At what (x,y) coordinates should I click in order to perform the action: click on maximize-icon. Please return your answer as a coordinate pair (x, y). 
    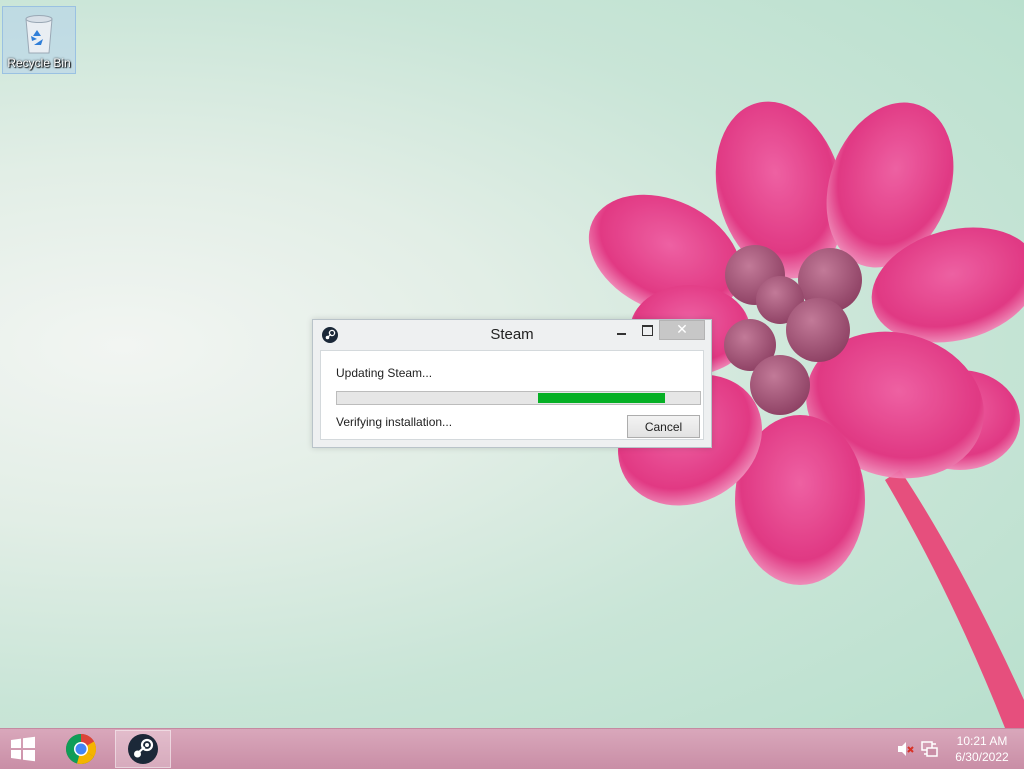
    Looking at the image, I should click on (647, 330).